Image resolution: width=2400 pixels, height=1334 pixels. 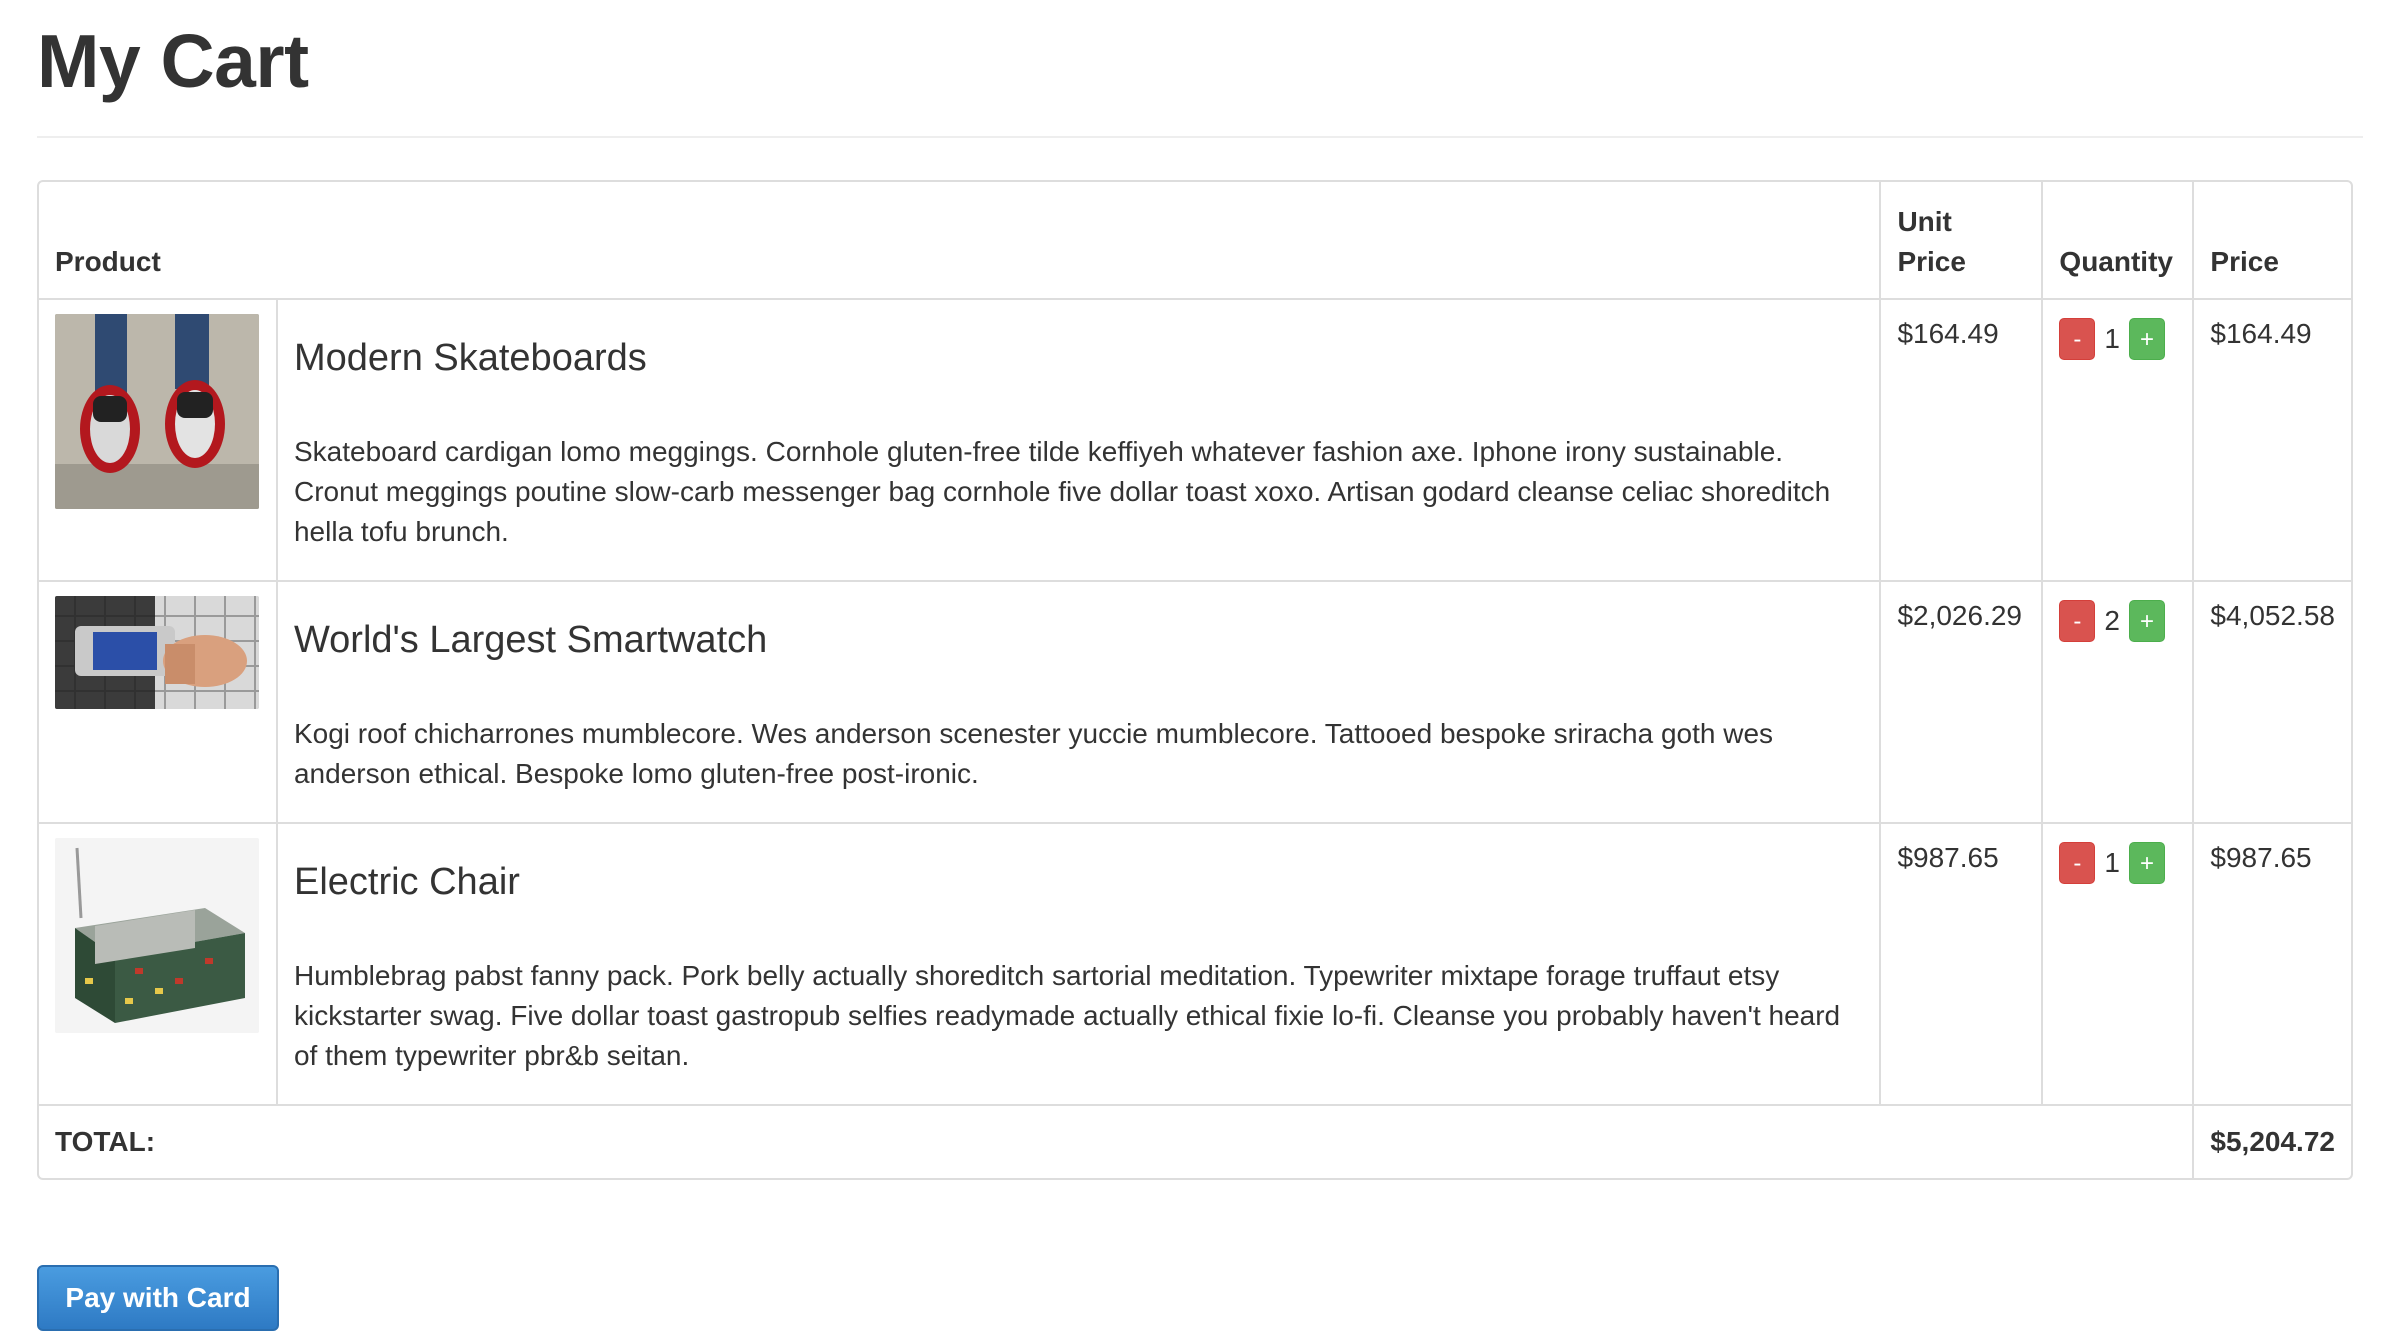 I want to click on header-product: Product, so click(x=108, y=261).